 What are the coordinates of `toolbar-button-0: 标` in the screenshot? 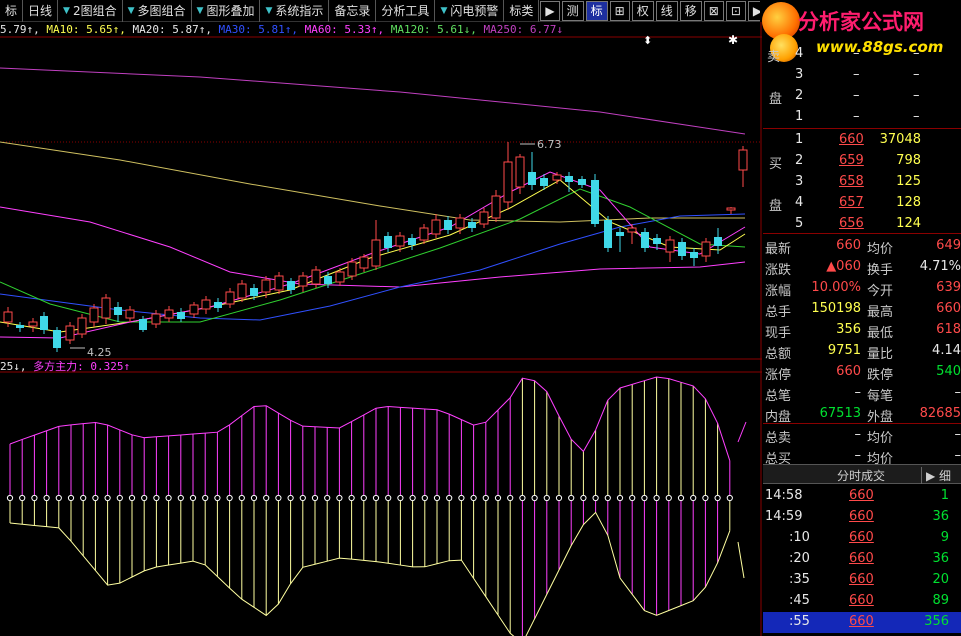 It's located at (12, 11).